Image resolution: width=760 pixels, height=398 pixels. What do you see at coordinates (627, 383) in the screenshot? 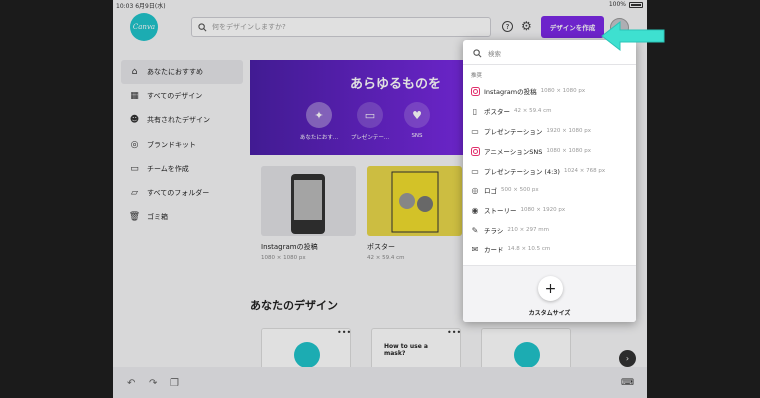
I see `keyboard-icon: ⌨` at bounding box center [627, 383].